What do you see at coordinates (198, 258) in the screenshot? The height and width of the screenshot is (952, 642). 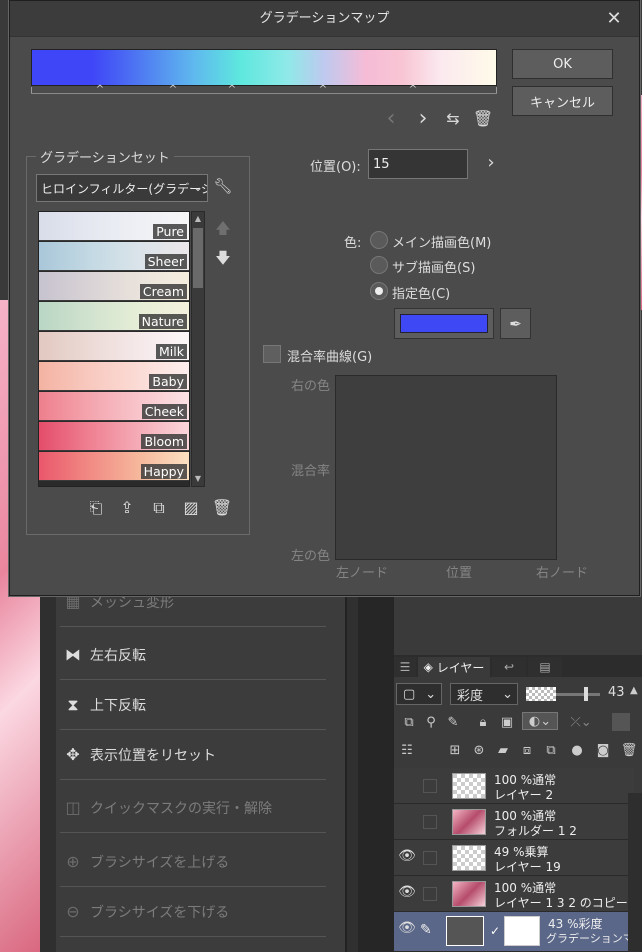 I see `scrollbar-thumb` at bounding box center [198, 258].